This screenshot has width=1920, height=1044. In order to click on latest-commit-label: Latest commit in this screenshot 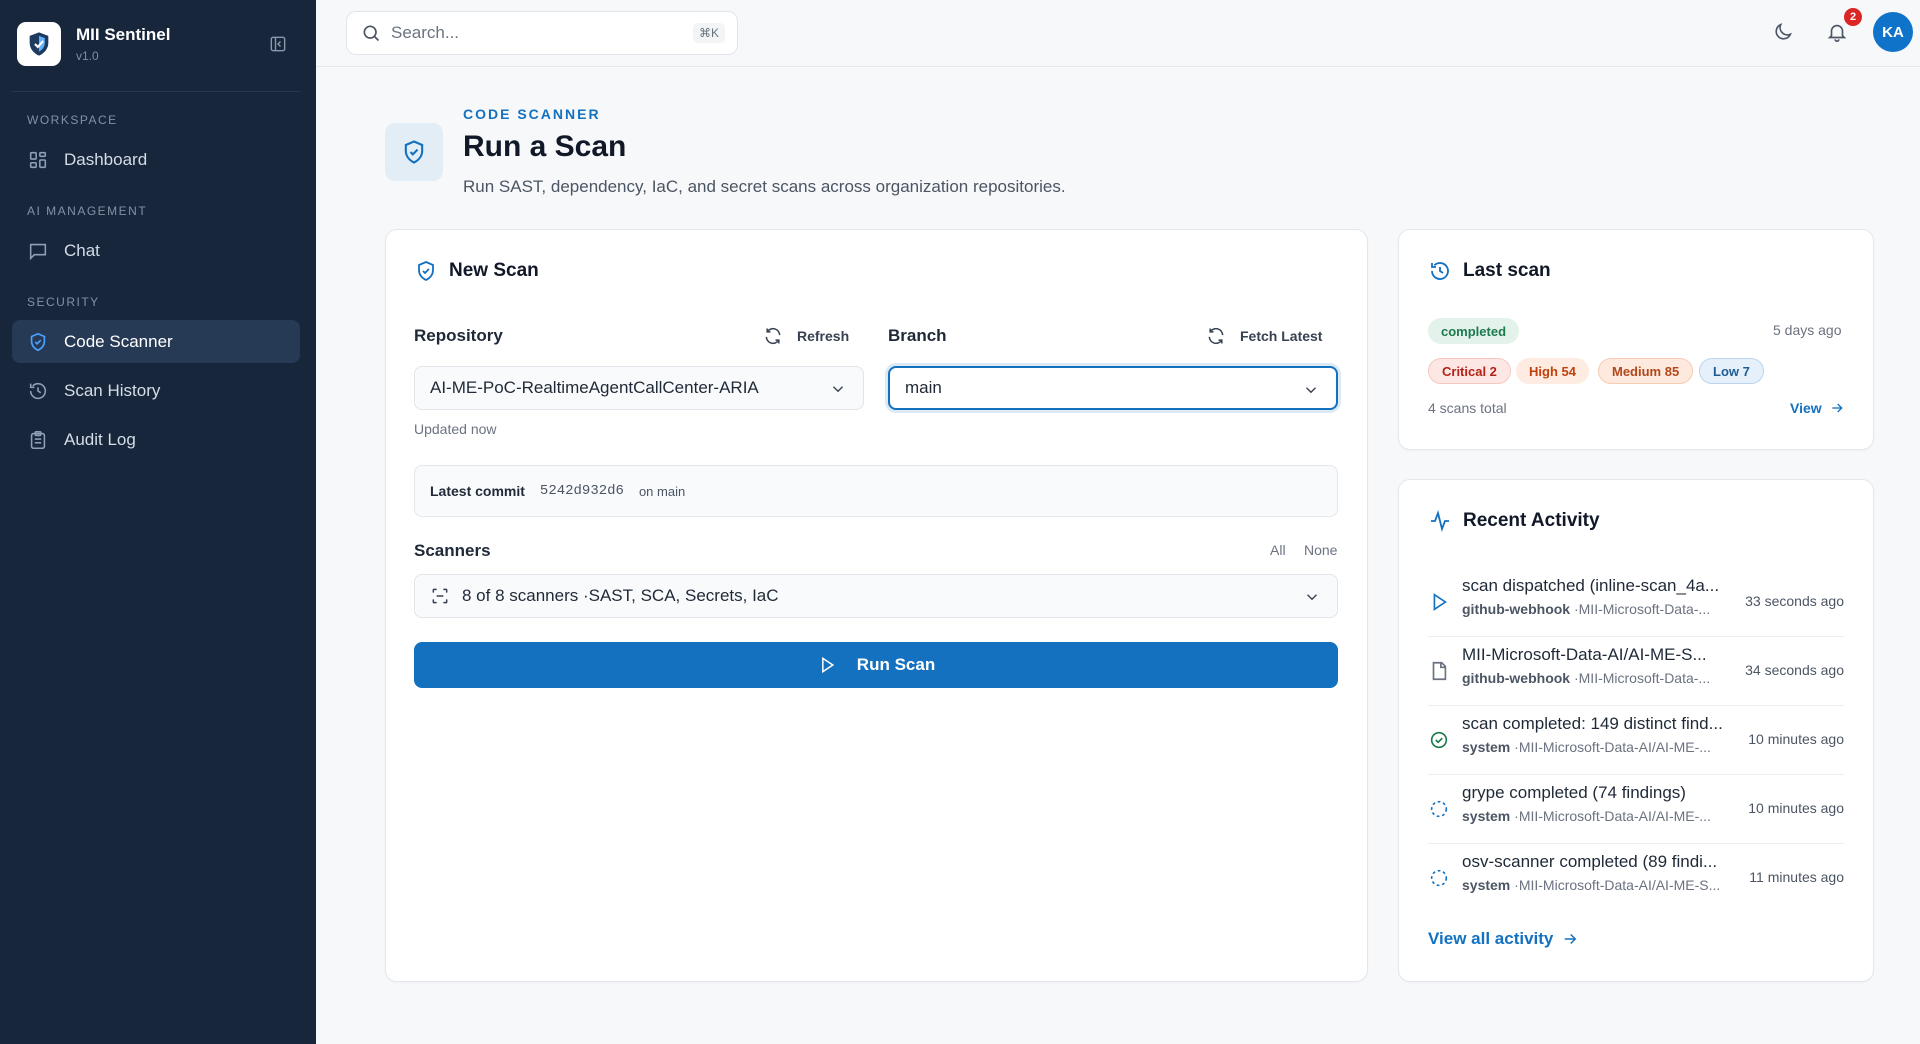, I will do `click(477, 491)`.